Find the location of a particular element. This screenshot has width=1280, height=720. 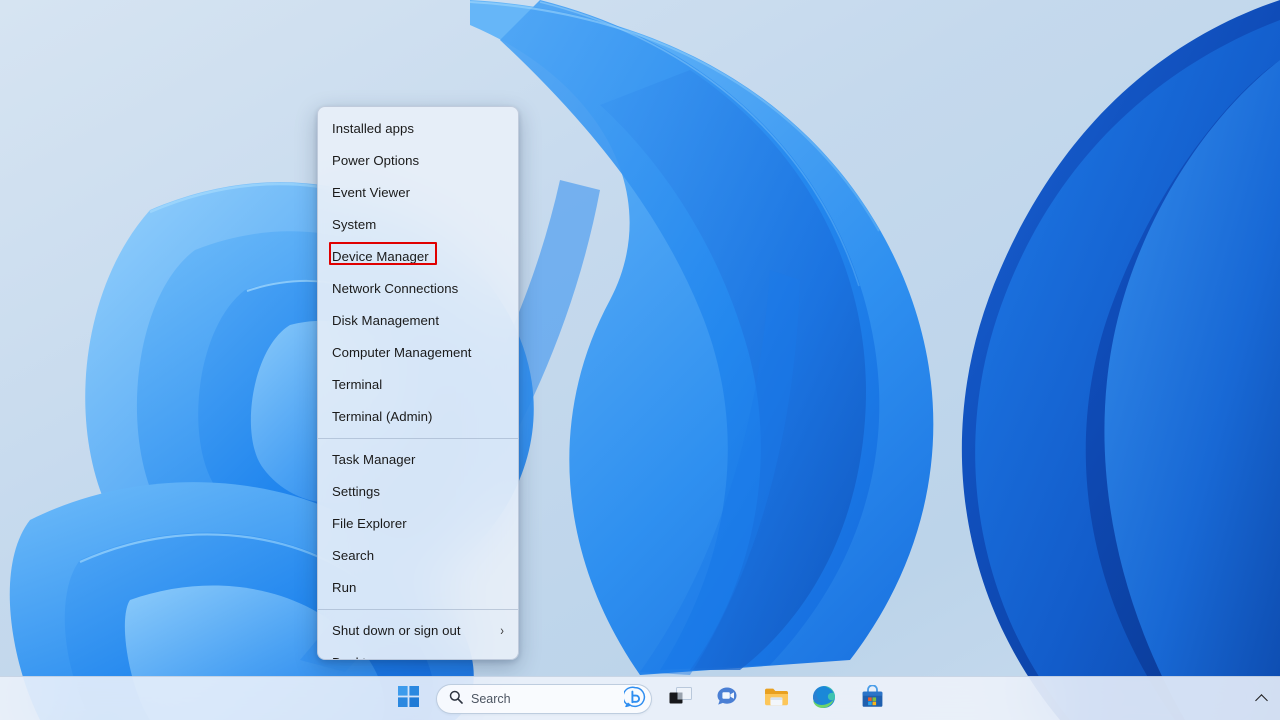

menu-item-disk-management: Disk Management is located at coordinates (418, 321).